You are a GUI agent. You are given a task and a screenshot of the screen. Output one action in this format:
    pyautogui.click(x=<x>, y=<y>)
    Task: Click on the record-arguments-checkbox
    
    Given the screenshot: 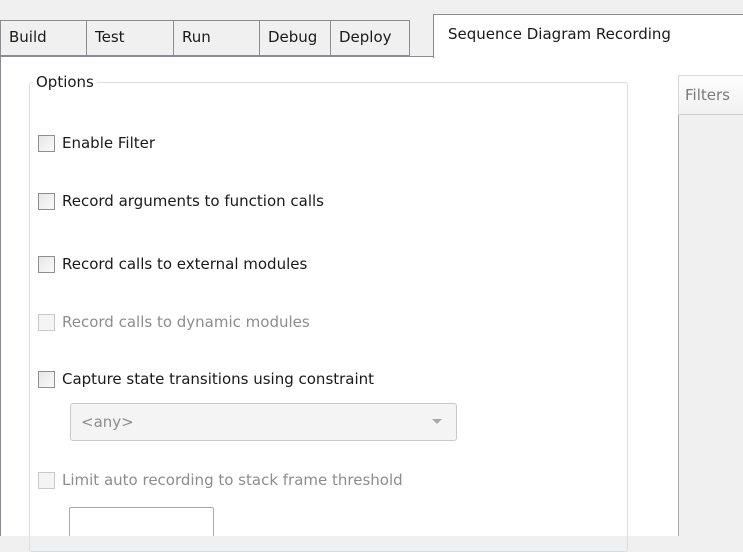 What is the action you would take?
    pyautogui.click(x=46, y=201)
    